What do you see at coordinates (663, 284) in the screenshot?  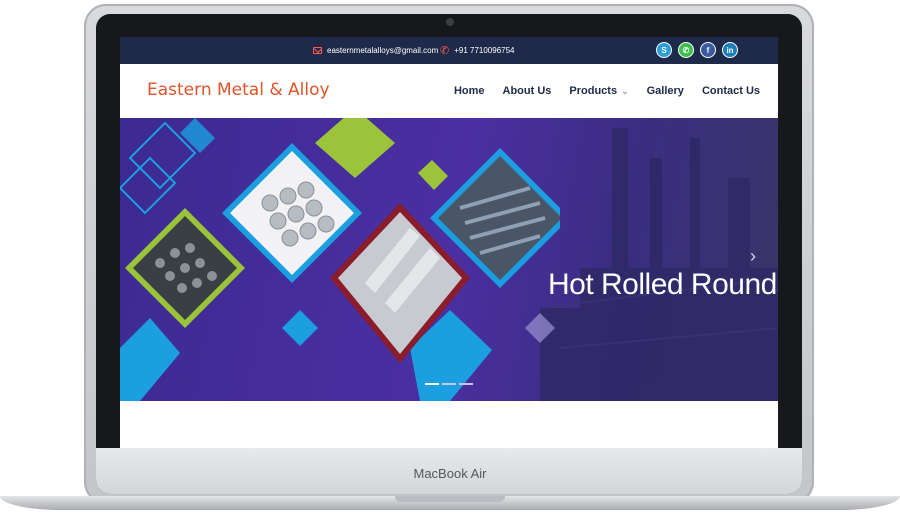 I see `hero-title: Hot Rolled Rounds` at bounding box center [663, 284].